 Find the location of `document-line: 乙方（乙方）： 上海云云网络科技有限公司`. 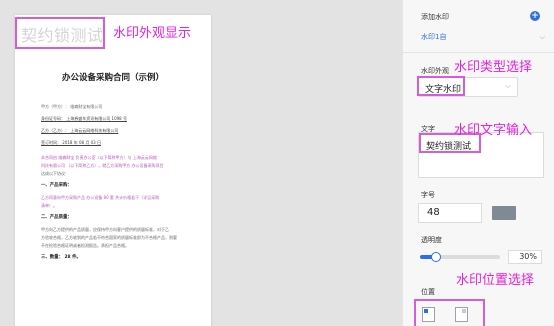

document-line: 乙方（乙方）： 上海云云网络科技有限公司 is located at coordinates (80, 130).